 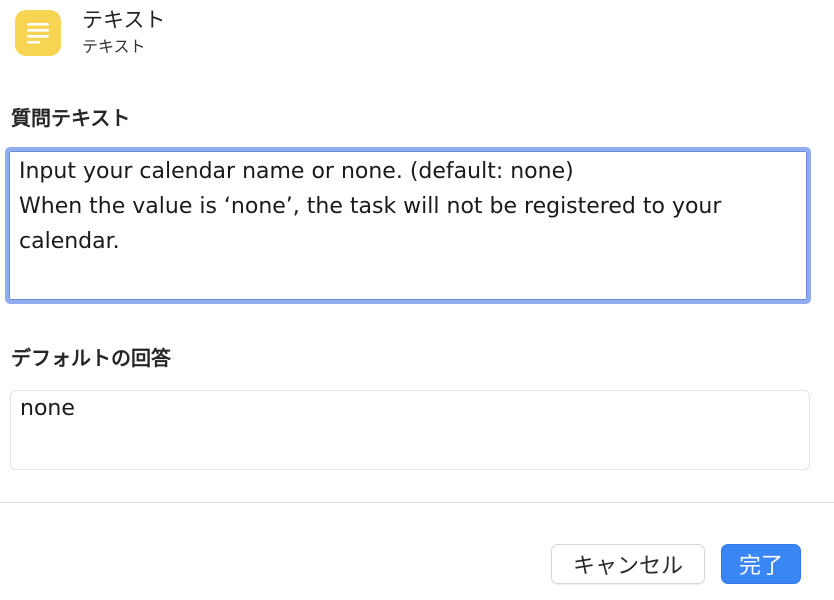 What do you see at coordinates (417, 502) in the screenshot?
I see `footer-divider` at bounding box center [417, 502].